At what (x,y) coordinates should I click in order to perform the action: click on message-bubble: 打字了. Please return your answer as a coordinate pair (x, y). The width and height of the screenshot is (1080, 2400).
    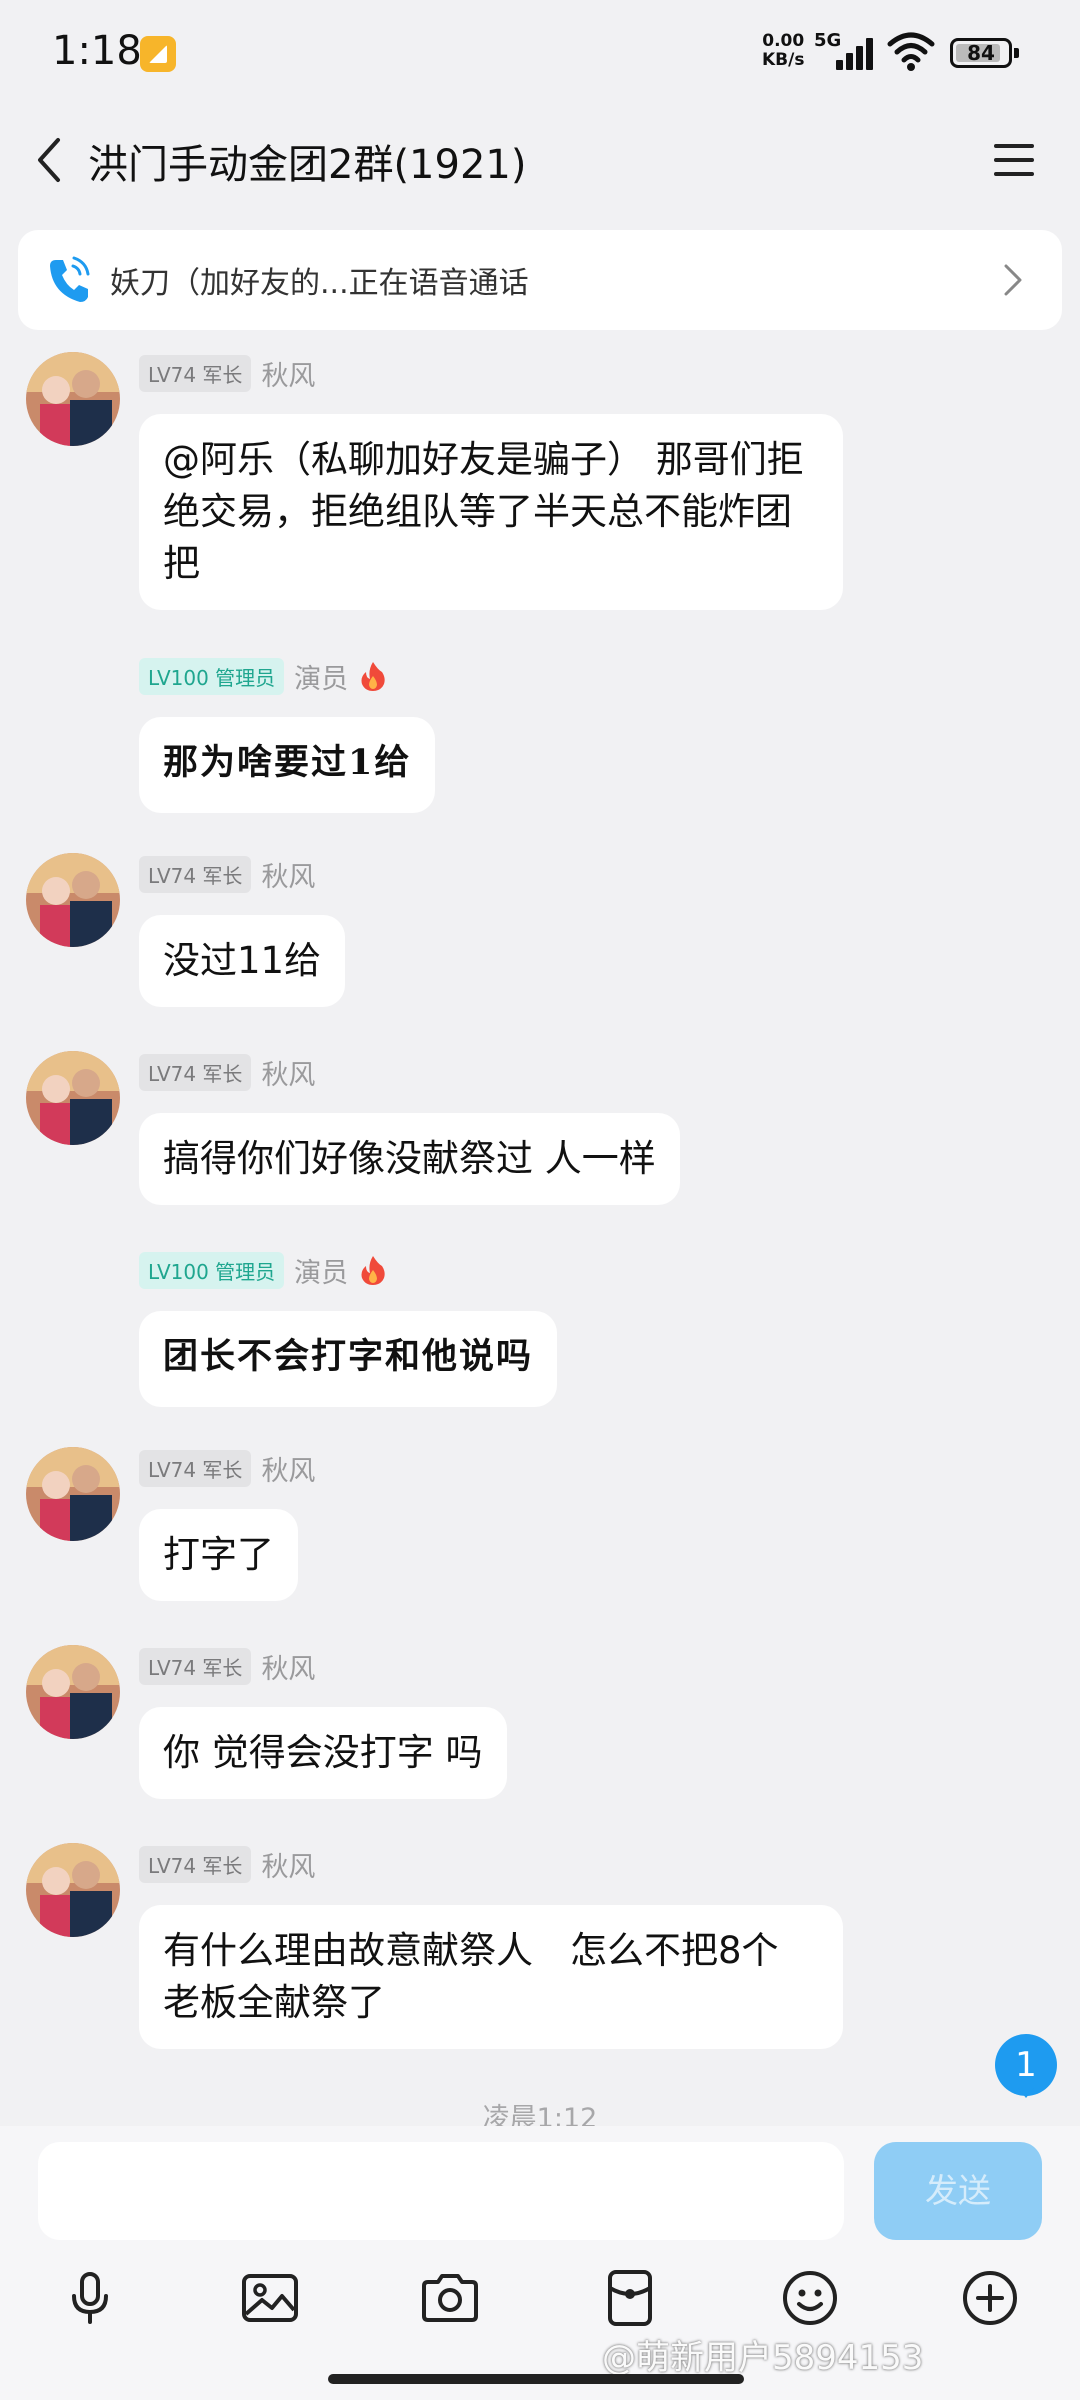
    Looking at the image, I should click on (218, 1555).